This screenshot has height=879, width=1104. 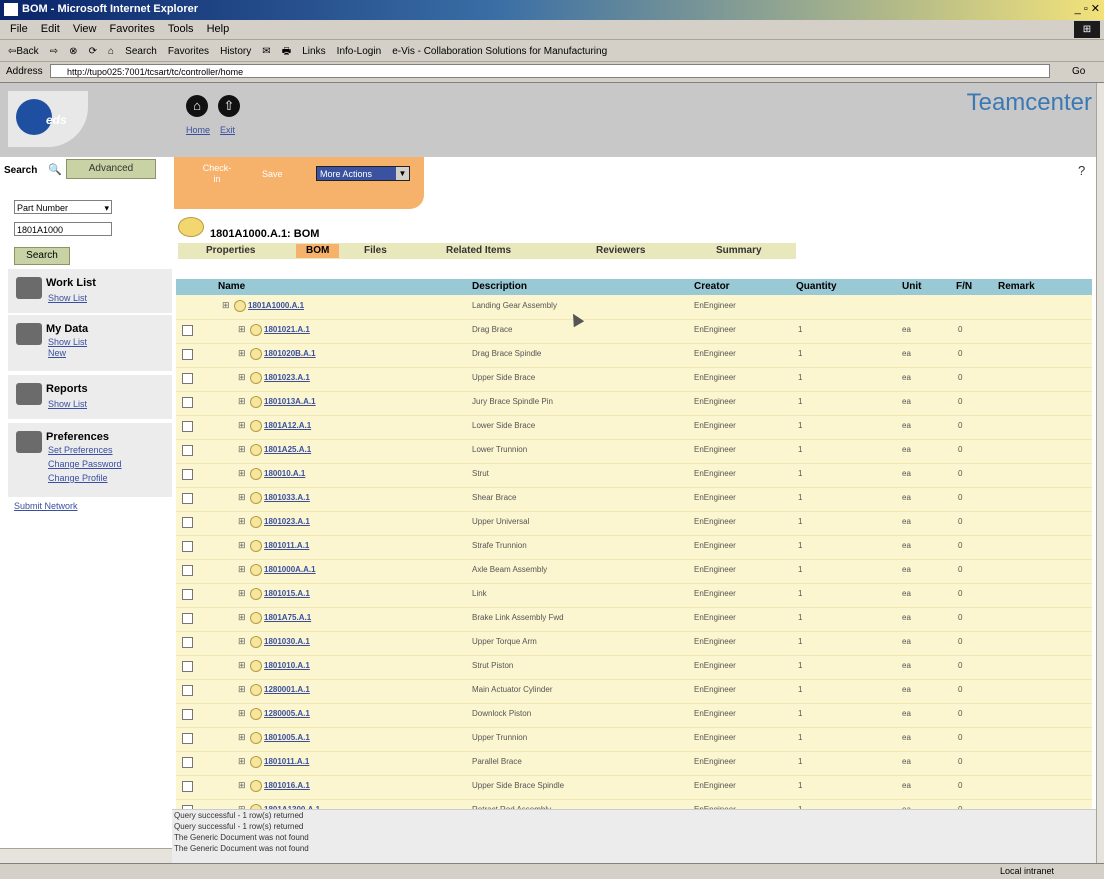 What do you see at coordinates (287, 665) in the screenshot?
I see `item-name-link: 1801010.A.1` at bounding box center [287, 665].